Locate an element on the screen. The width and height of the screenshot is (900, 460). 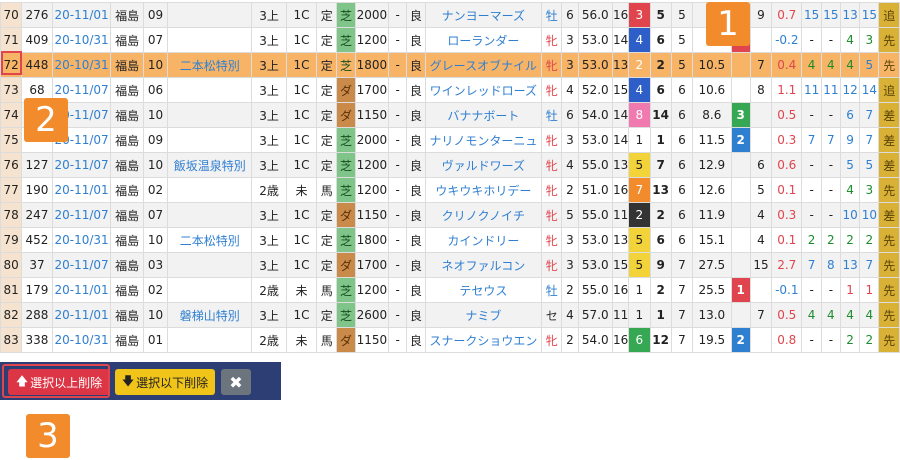
cell-surf: ダ is located at coordinates (346, 115).